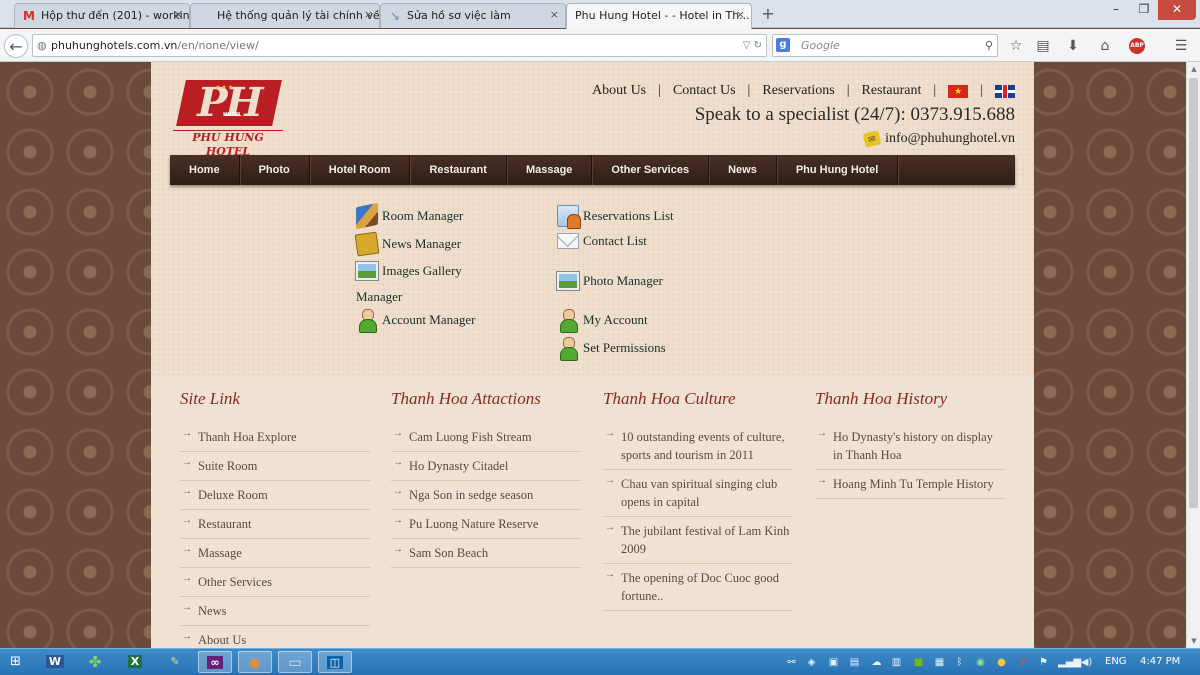  What do you see at coordinates (473, 15) in the screenshot?
I see `tab-resume: ↘ Sửa hồ sơ việc làm ×` at bounding box center [473, 15].